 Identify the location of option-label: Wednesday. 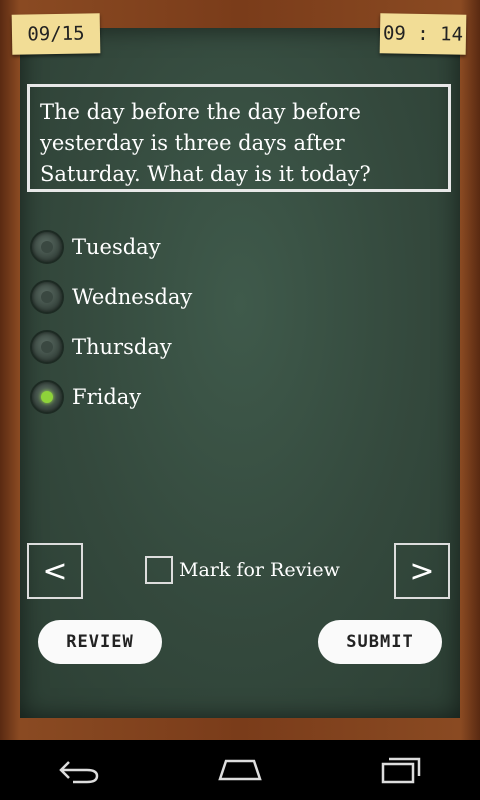
(132, 297).